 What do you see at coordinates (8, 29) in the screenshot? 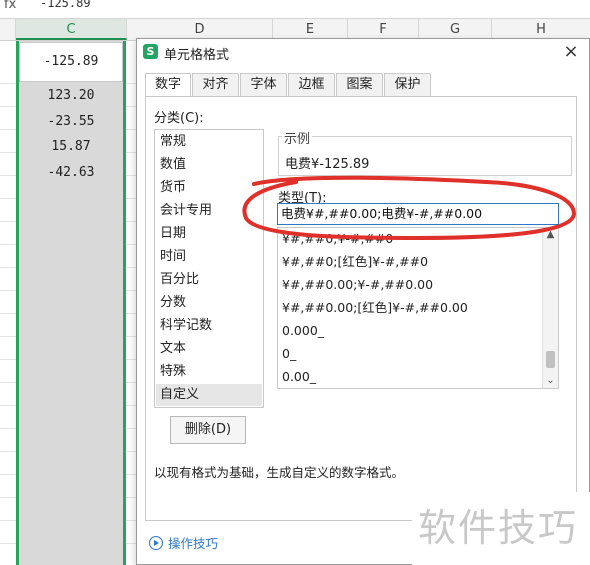
I see `corner-header` at bounding box center [8, 29].